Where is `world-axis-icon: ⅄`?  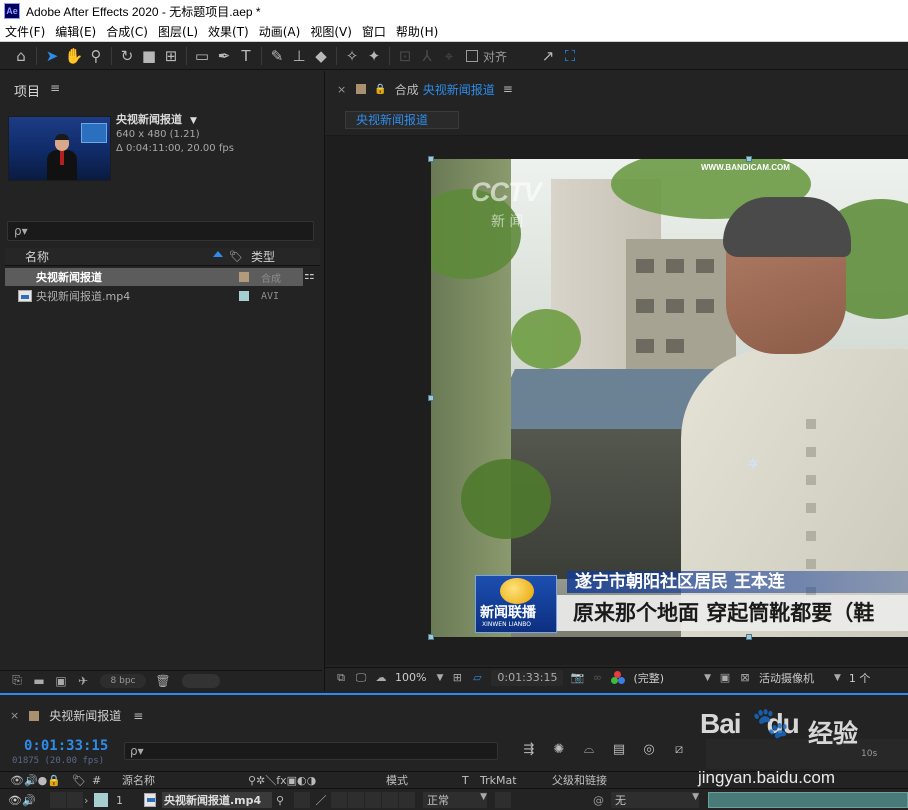 world-axis-icon: ⅄ is located at coordinates (427, 56).